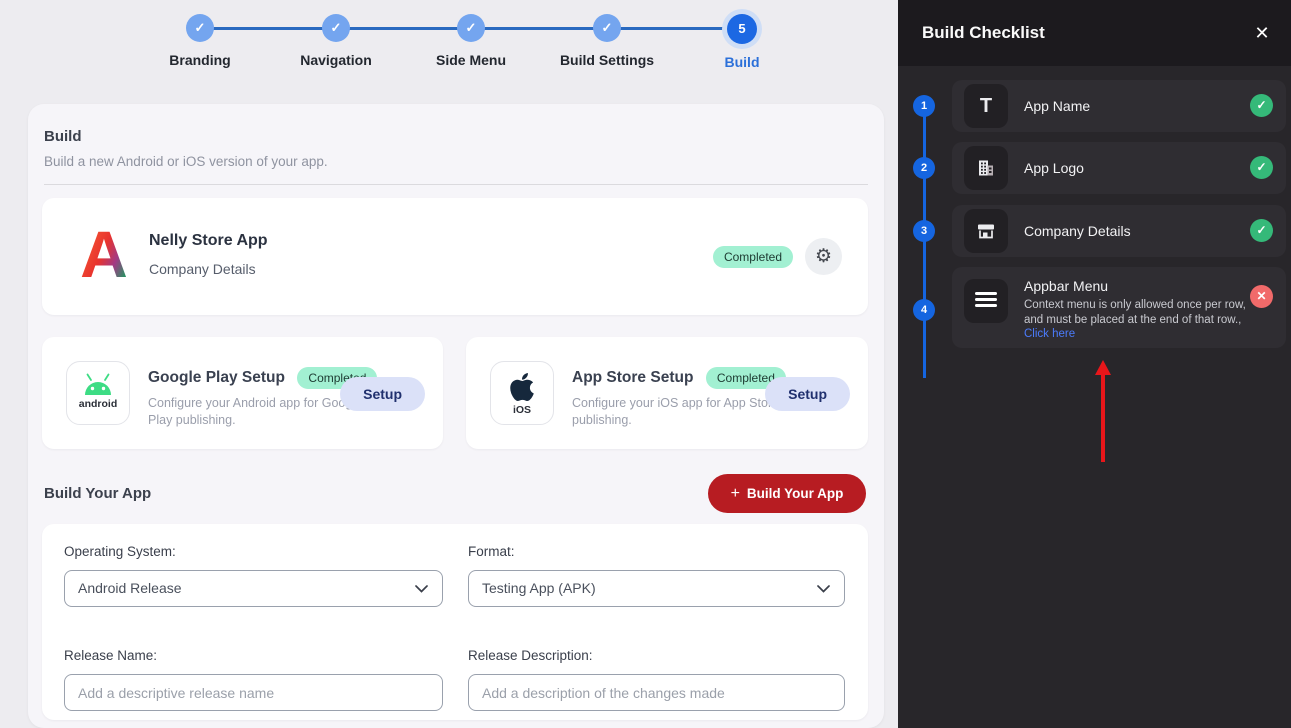  Describe the element at coordinates (530, 655) in the screenshot. I see `release-description-label: Release Description:` at that location.